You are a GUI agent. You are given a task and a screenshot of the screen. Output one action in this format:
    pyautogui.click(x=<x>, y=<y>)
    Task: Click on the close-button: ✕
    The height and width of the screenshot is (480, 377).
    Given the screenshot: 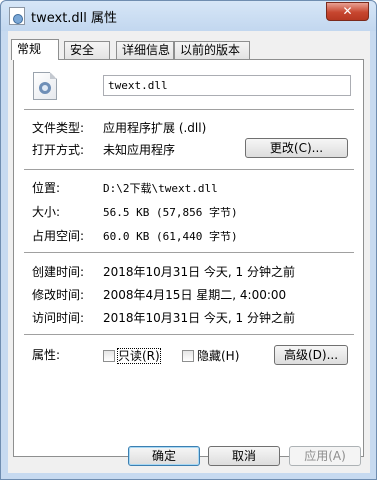 What is the action you would take?
    pyautogui.click(x=347, y=11)
    